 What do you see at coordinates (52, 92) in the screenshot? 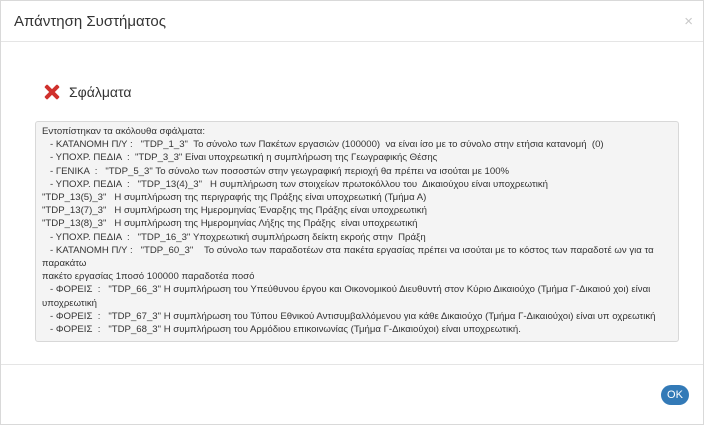
I see `error-x-icon` at bounding box center [52, 92].